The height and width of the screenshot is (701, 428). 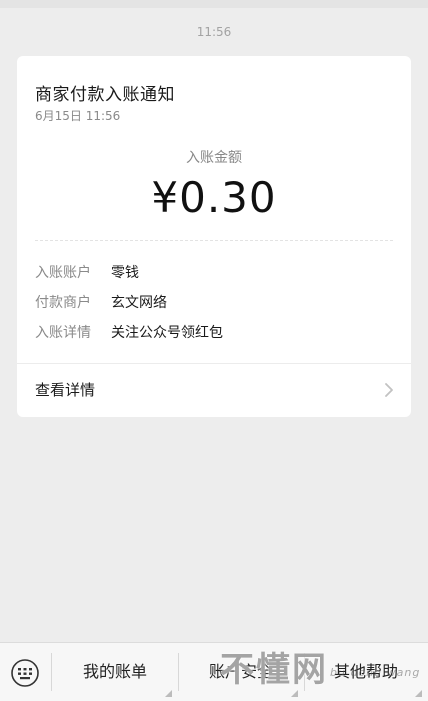 I want to click on detail-row-description: 入账详情 关注公众号领红包, so click(x=129, y=332).